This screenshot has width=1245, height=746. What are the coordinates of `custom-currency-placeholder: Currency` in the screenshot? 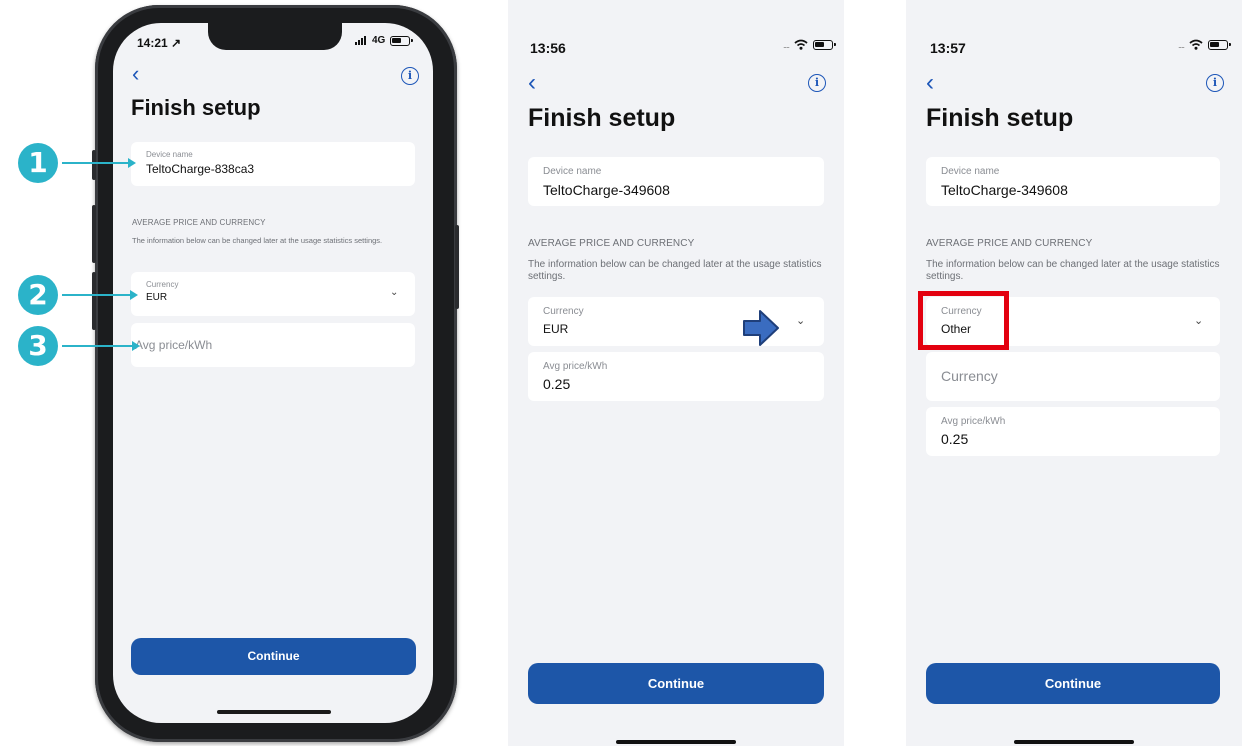 It's located at (969, 376).